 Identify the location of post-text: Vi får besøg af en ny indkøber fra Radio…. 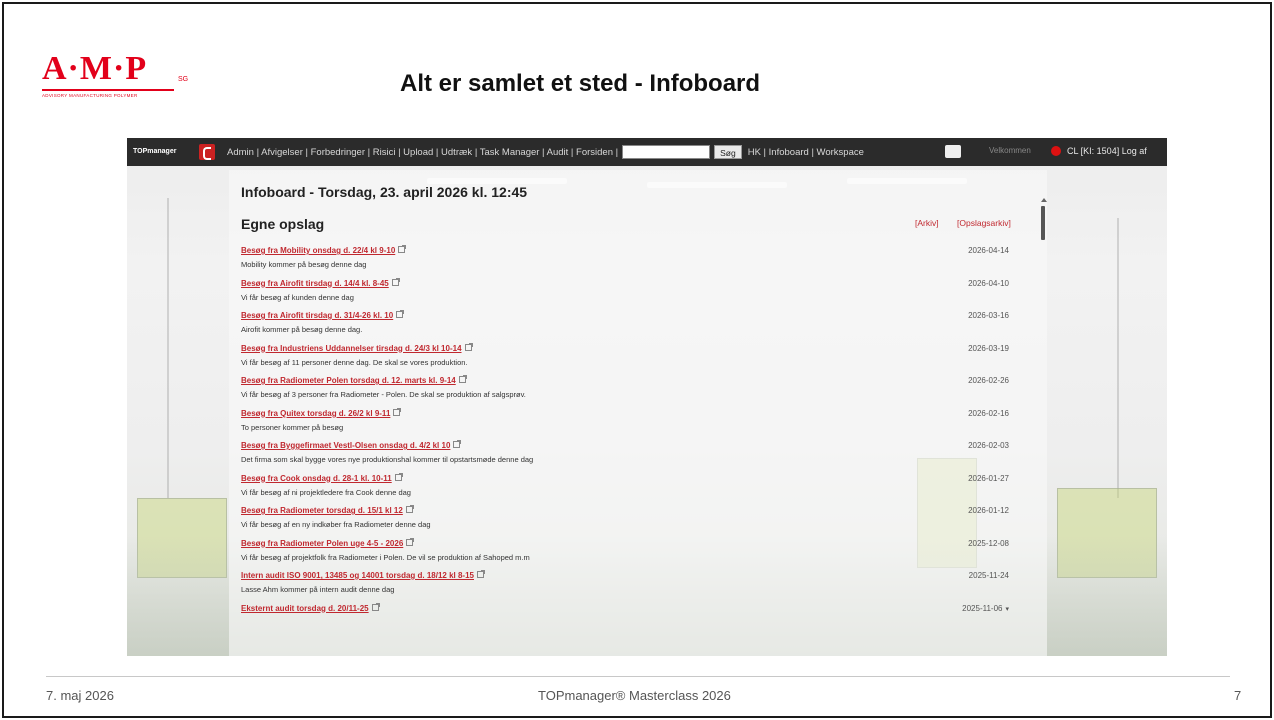
(336, 524).